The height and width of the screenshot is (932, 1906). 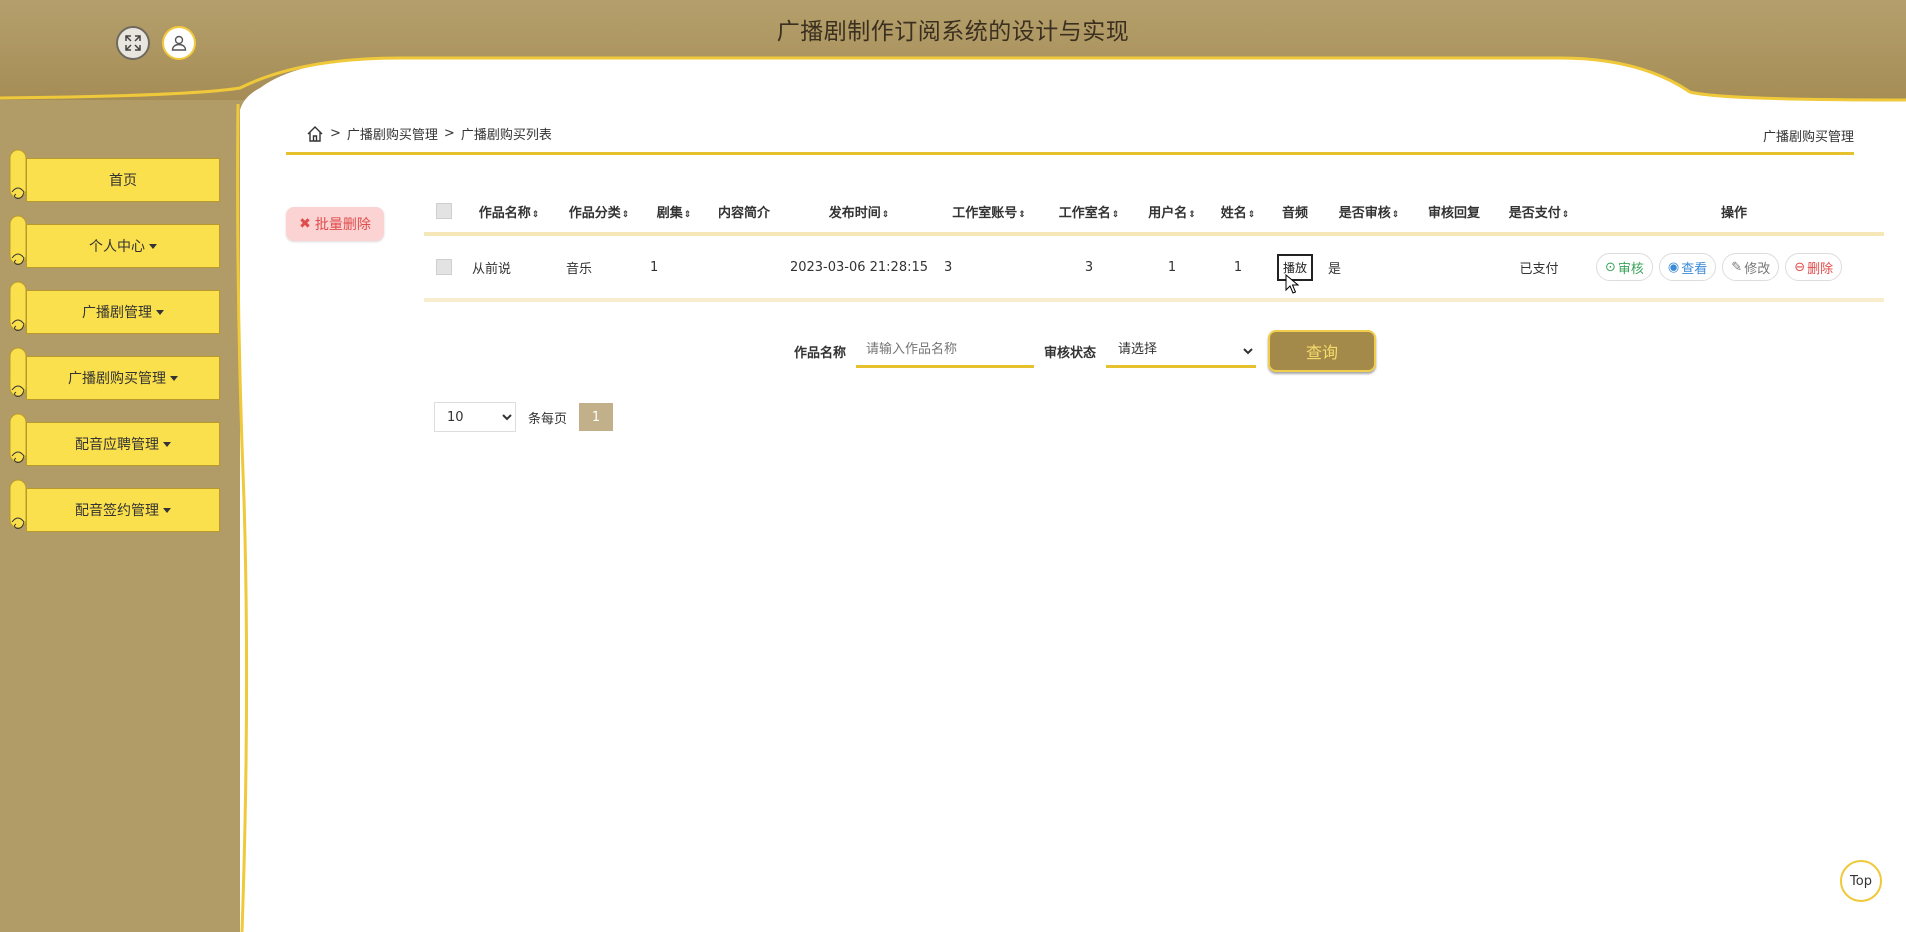 I want to click on batch-delete-label: 批量删除, so click(x=342, y=225).